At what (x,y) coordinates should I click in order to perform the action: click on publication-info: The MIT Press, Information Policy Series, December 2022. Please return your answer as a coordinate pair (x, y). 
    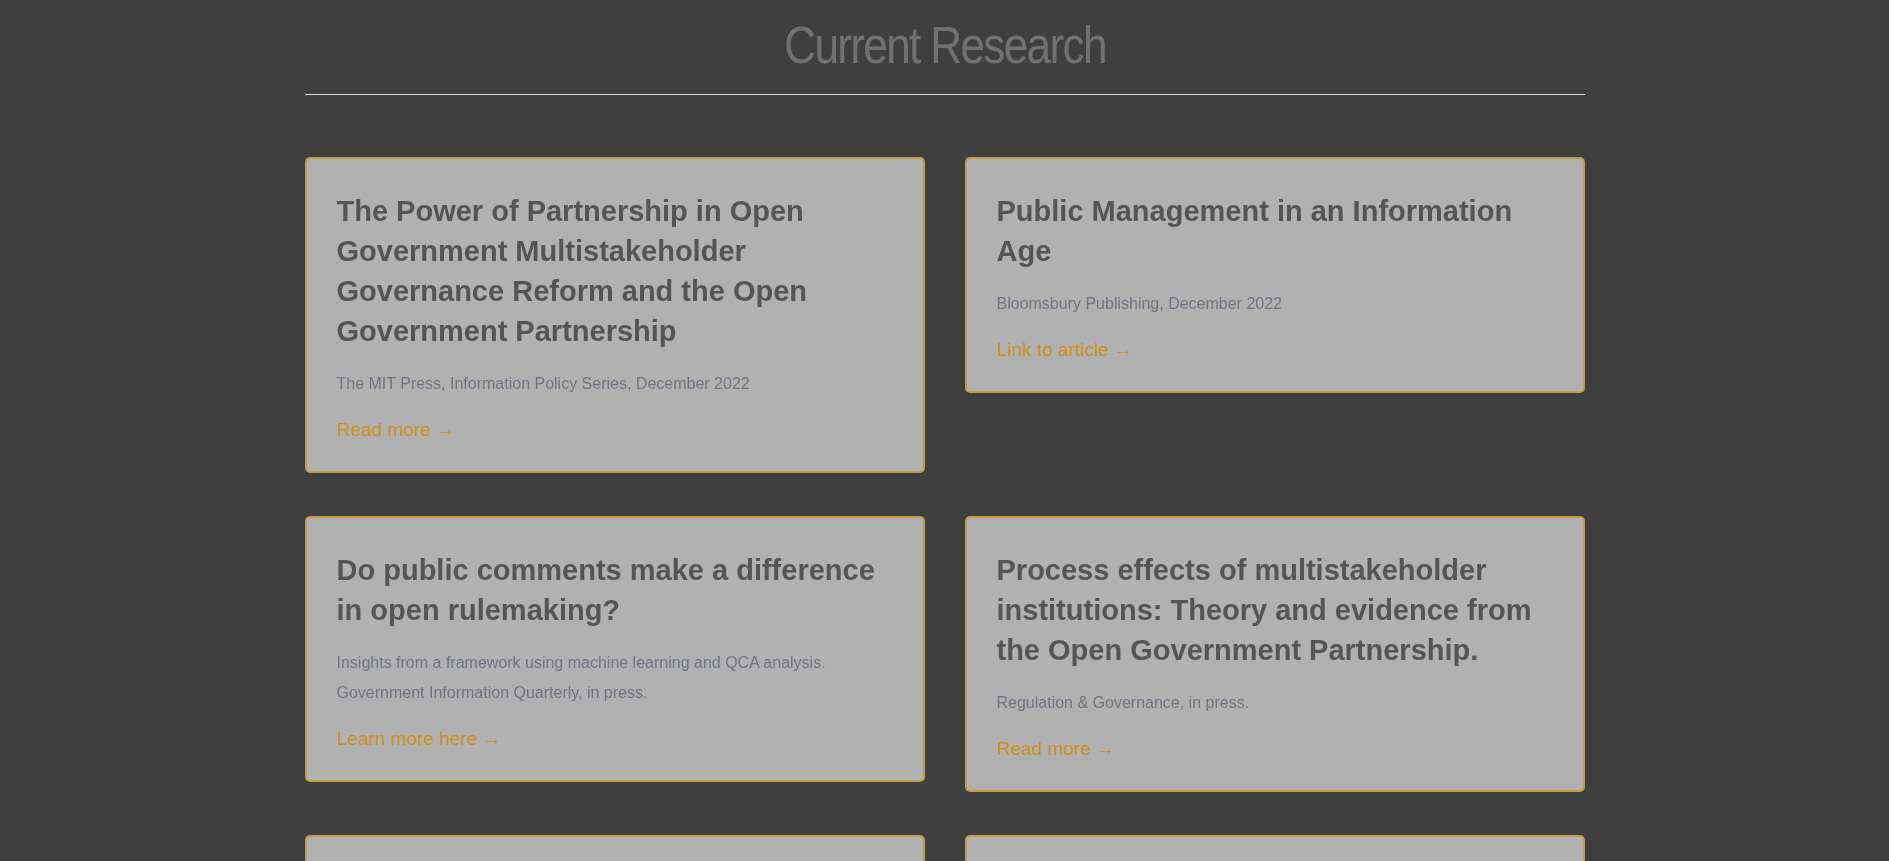
    Looking at the image, I should click on (543, 384).